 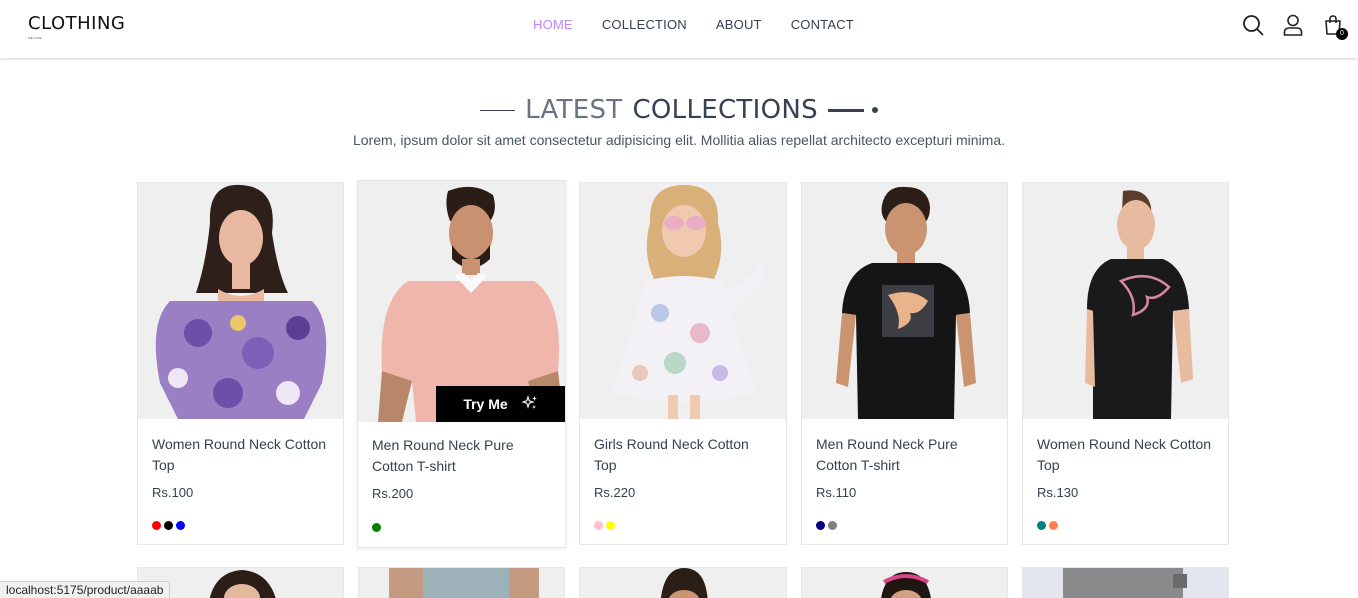 What do you see at coordinates (1335, 27) in the screenshot?
I see `cart-icon: 0` at bounding box center [1335, 27].